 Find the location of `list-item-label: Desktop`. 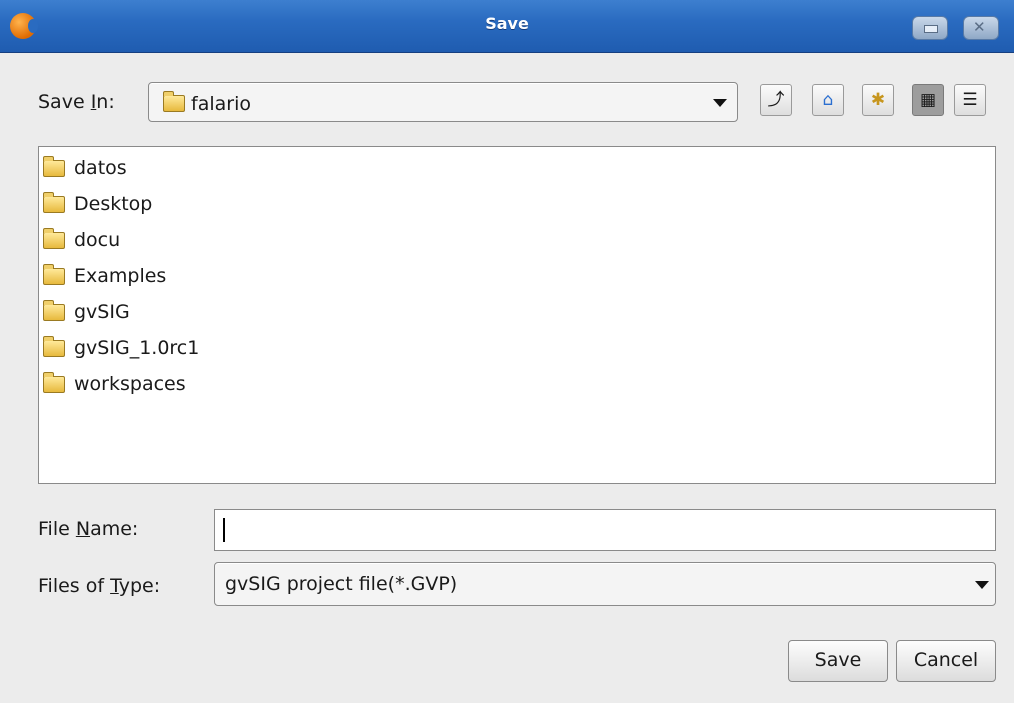

list-item-label: Desktop is located at coordinates (113, 204).